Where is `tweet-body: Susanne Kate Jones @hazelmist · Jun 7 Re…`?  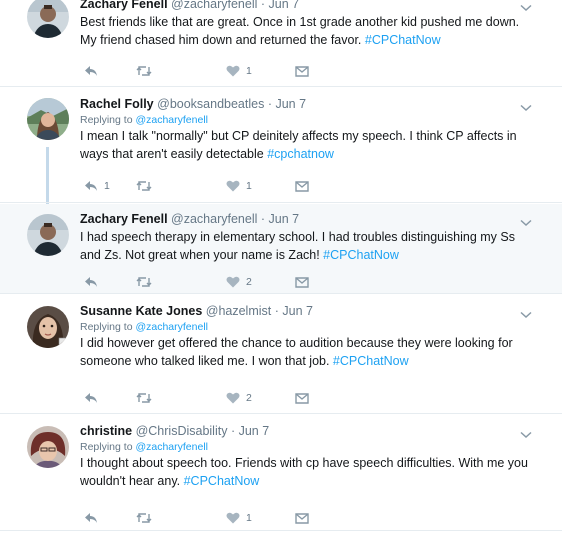
tweet-body: Susanne Kate Jones @hazelmist · Jun 7 Re… is located at coordinates (304, 337).